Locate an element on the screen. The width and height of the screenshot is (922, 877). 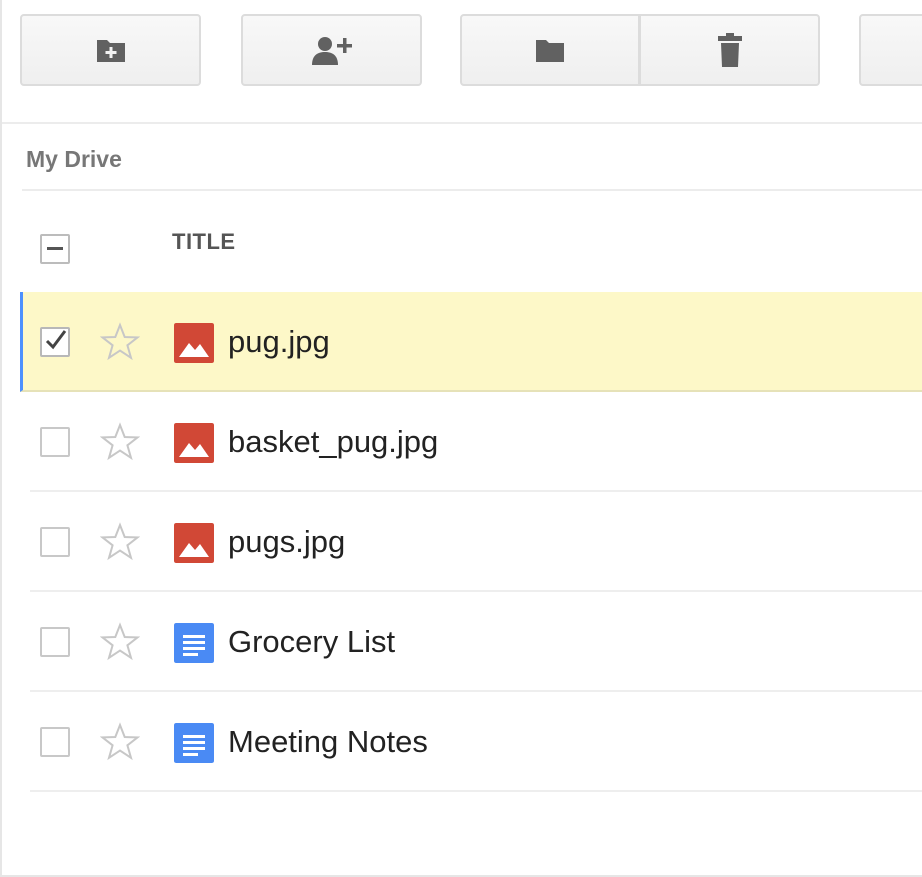
select-all-checkbox is located at coordinates (55, 249).